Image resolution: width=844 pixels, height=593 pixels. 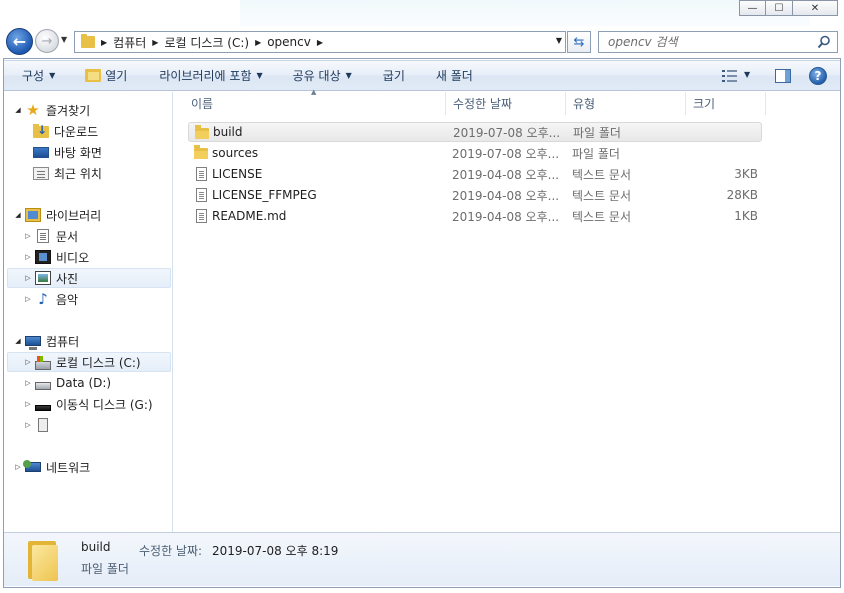 I want to click on hard-drive-icon, so click(x=43, y=386).